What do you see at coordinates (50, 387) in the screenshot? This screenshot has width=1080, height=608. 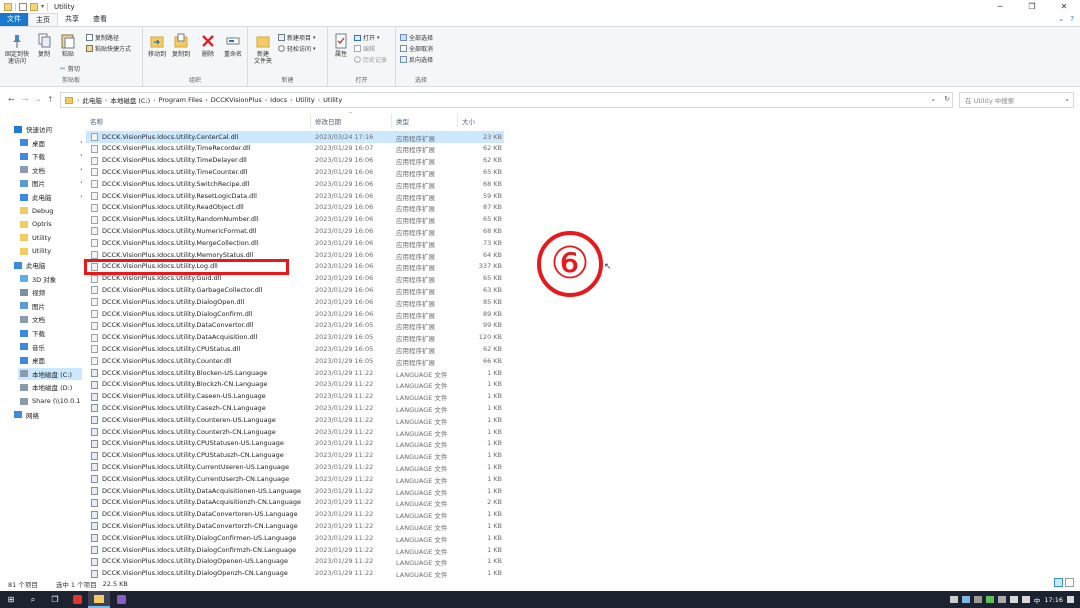 I see `nav-item: 本地磁盘 (D:)` at bounding box center [50, 387].